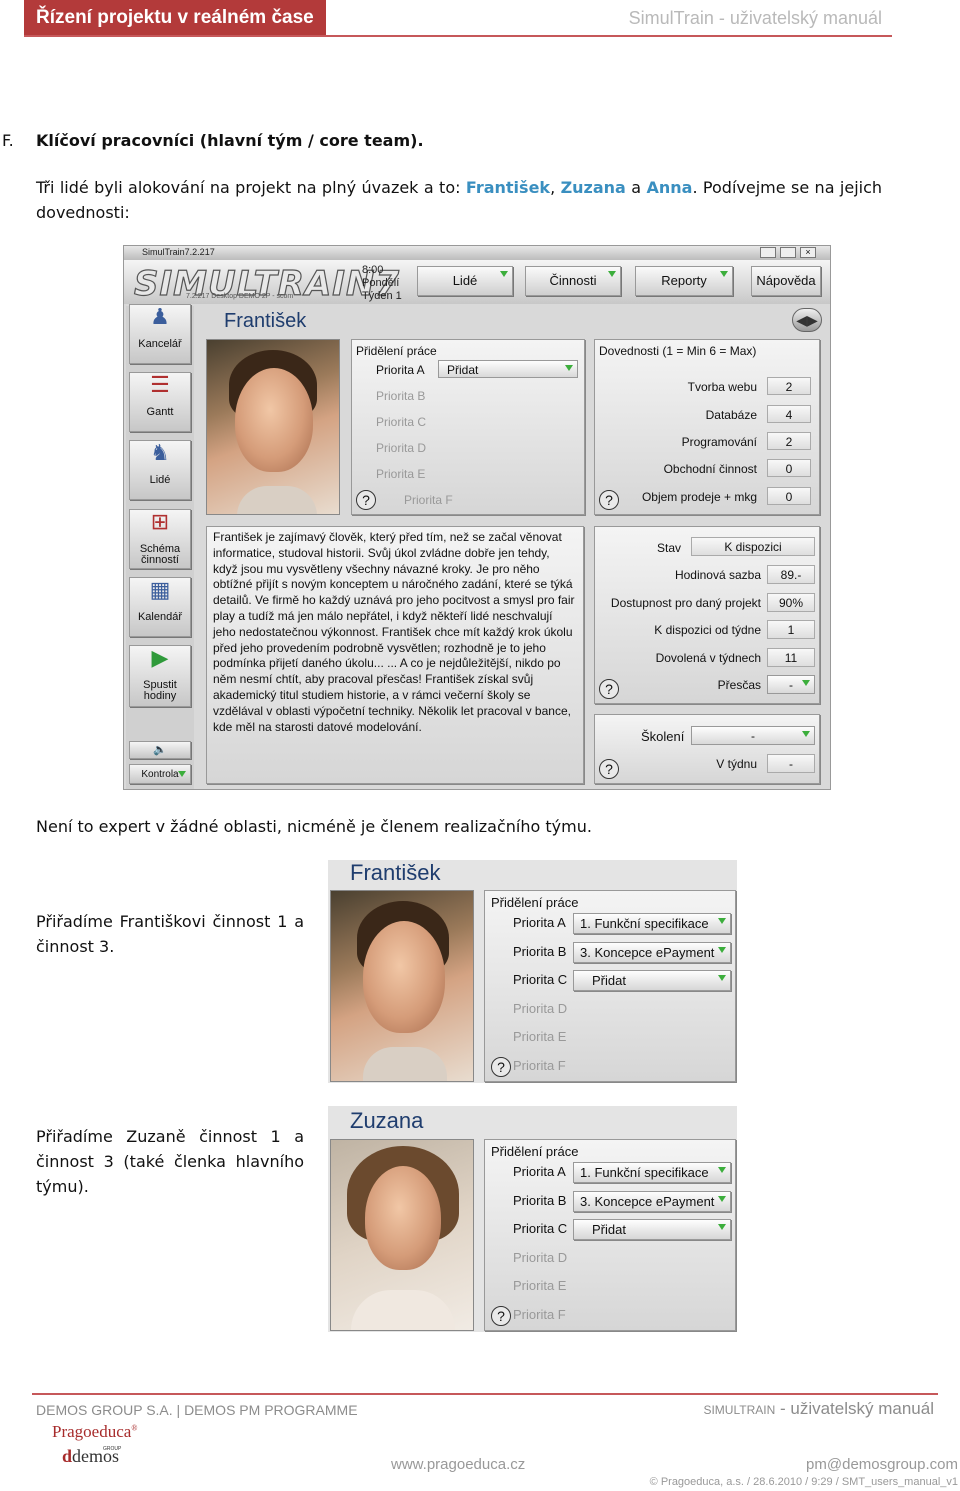 The height and width of the screenshot is (1491, 960). I want to click on zuzana-photo, so click(402, 1235).